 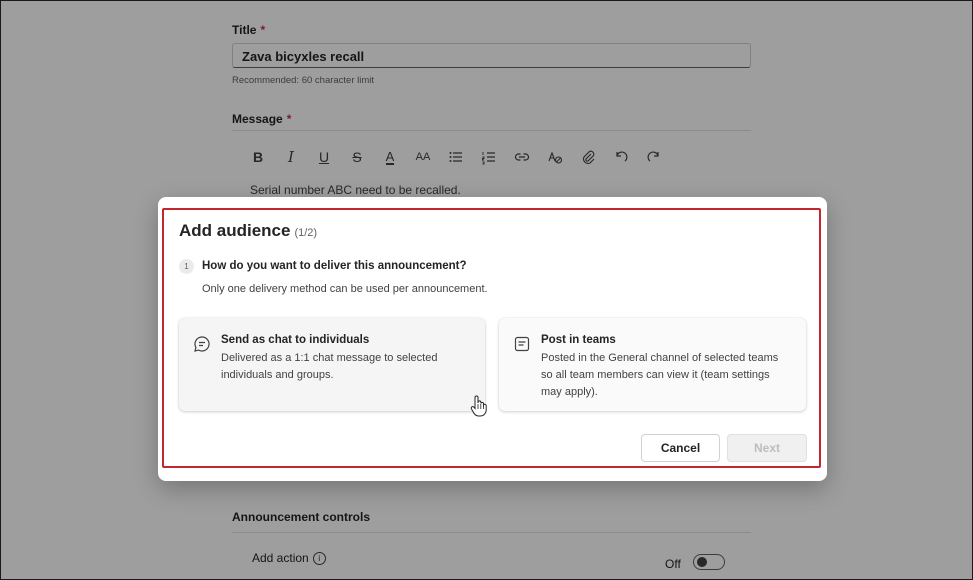 I want to click on dialog-title: Add audience (1/2), so click(x=248, y=231).